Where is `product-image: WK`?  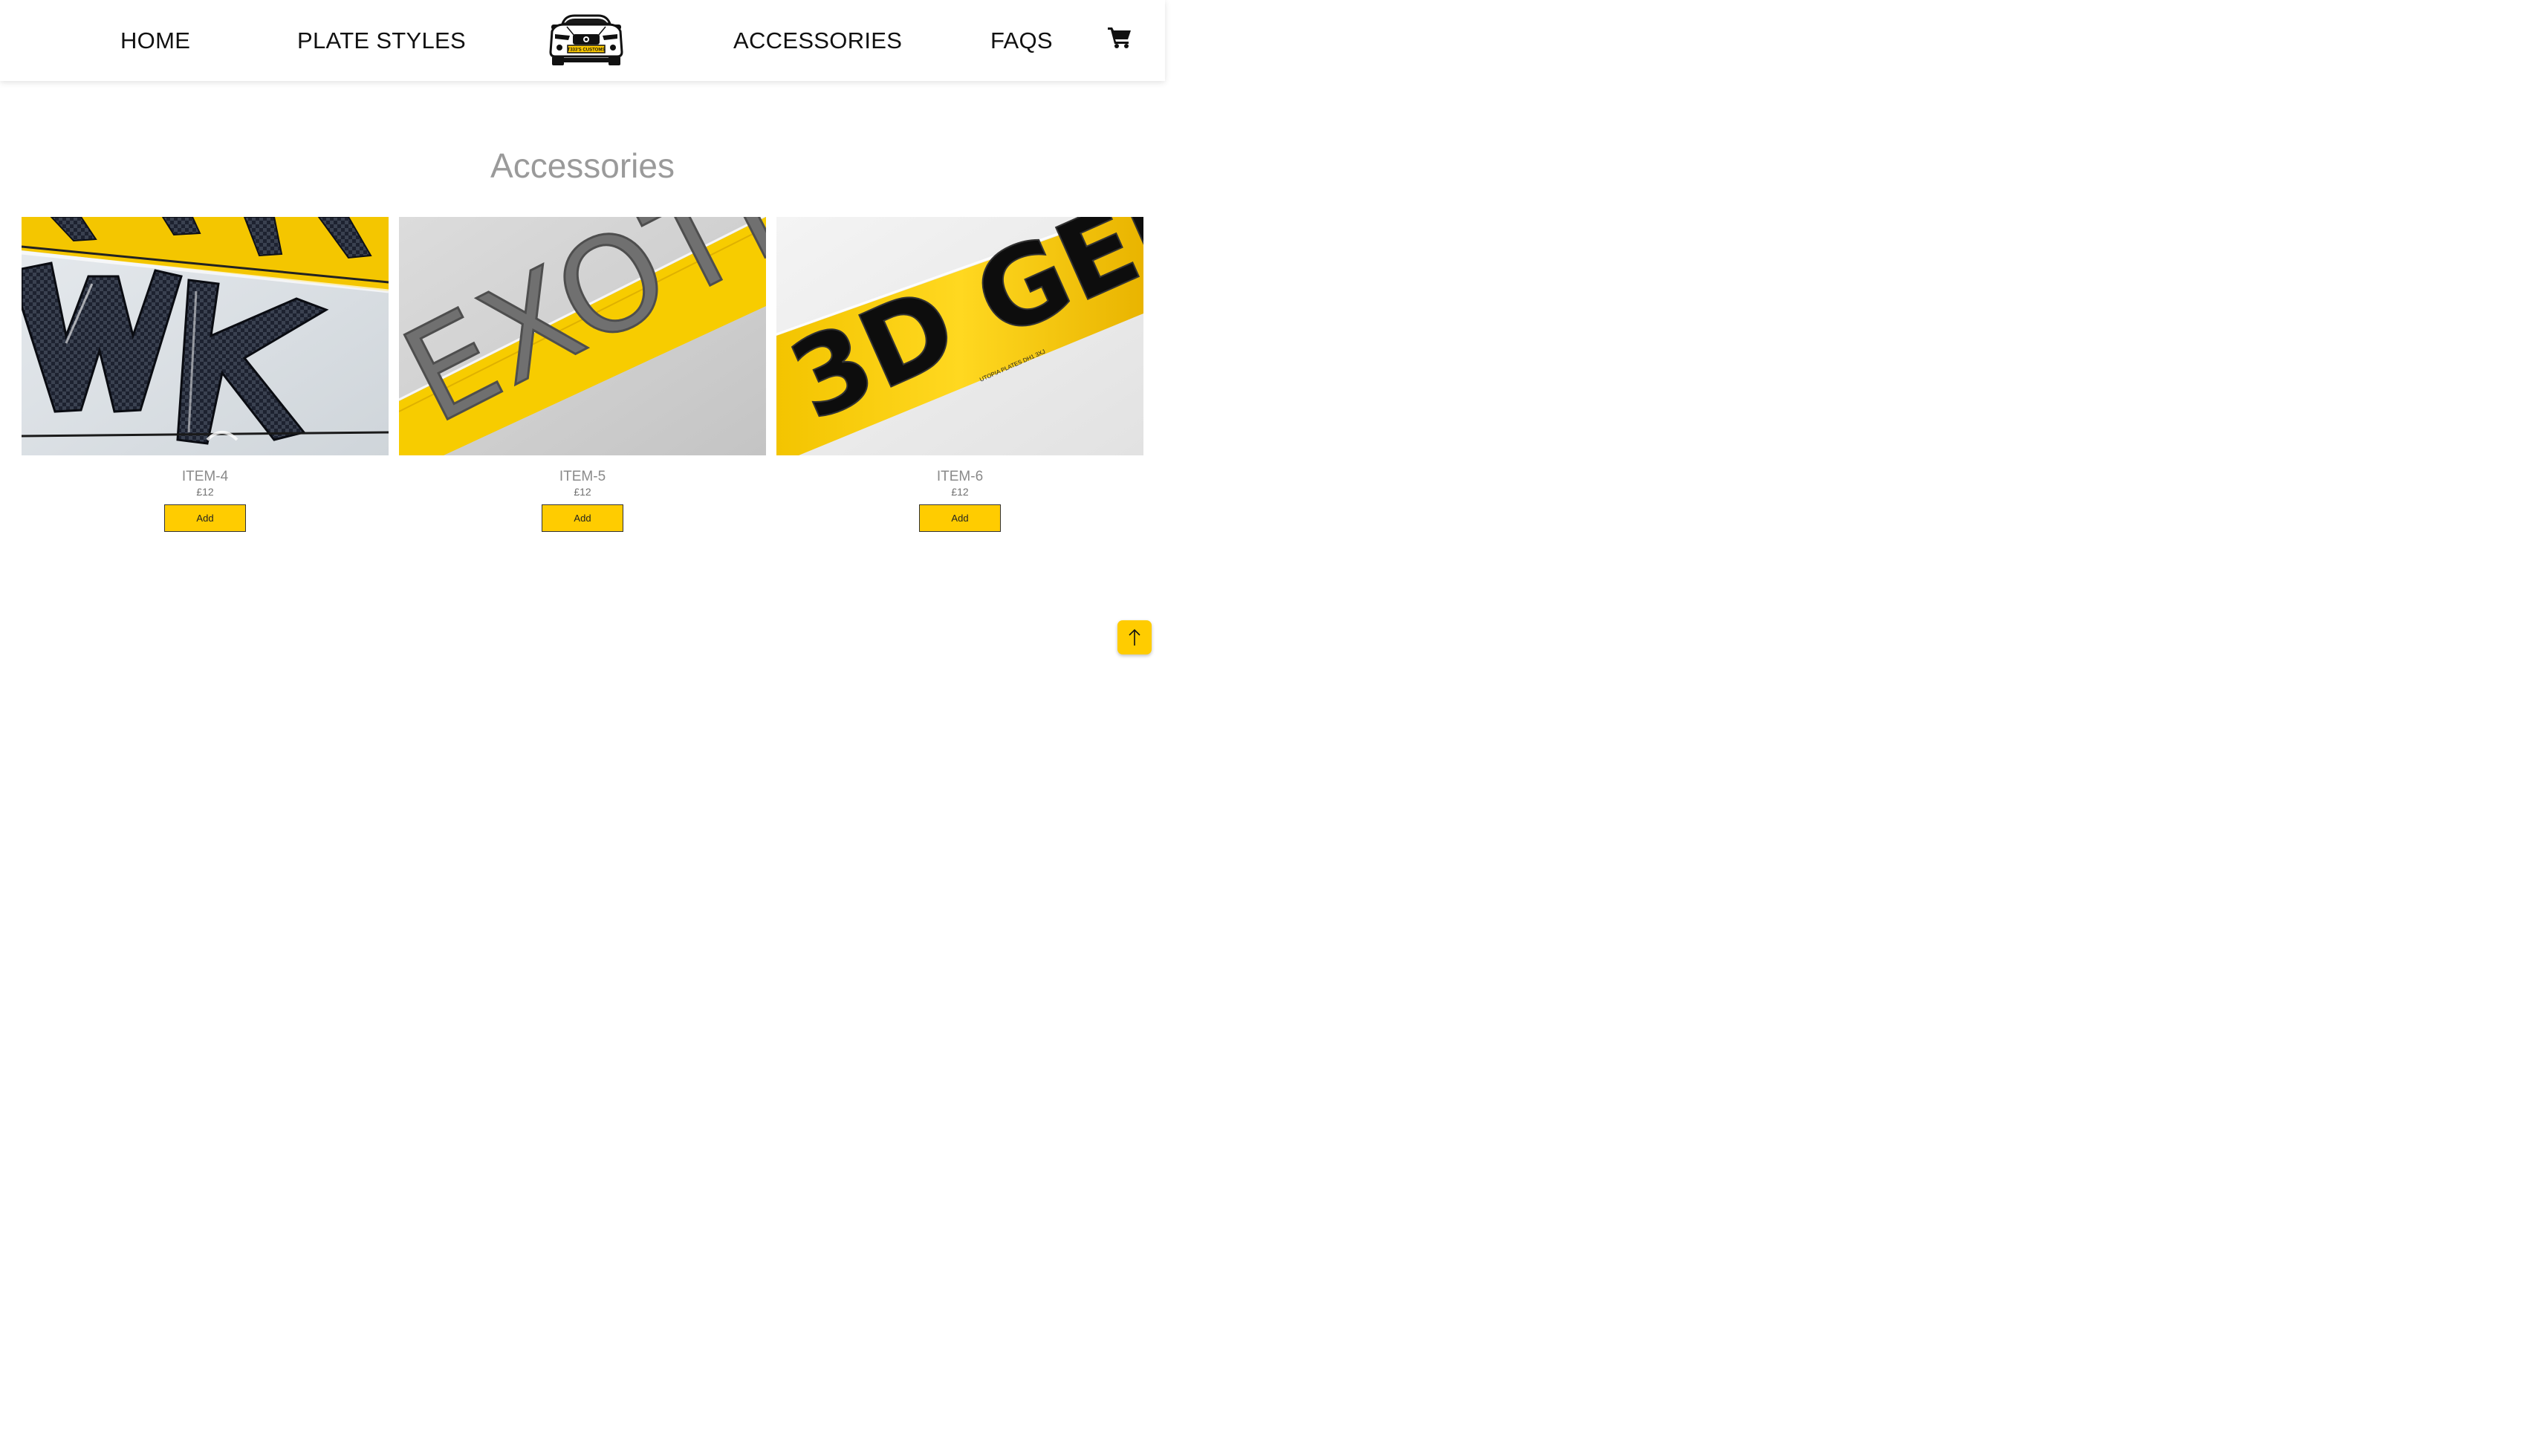
product-image: WK is located at coordinates (205, 336).